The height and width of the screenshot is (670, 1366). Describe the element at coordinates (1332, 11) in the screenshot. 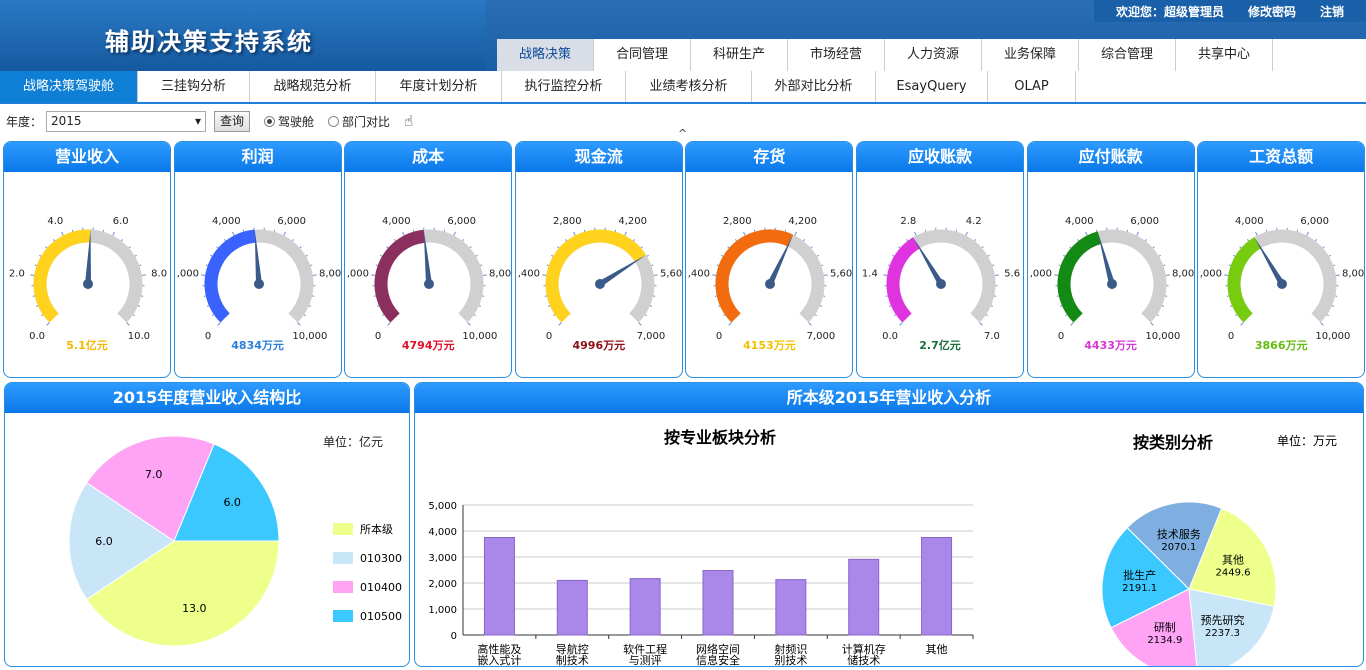

I see `logout-link: 注销` at that location.